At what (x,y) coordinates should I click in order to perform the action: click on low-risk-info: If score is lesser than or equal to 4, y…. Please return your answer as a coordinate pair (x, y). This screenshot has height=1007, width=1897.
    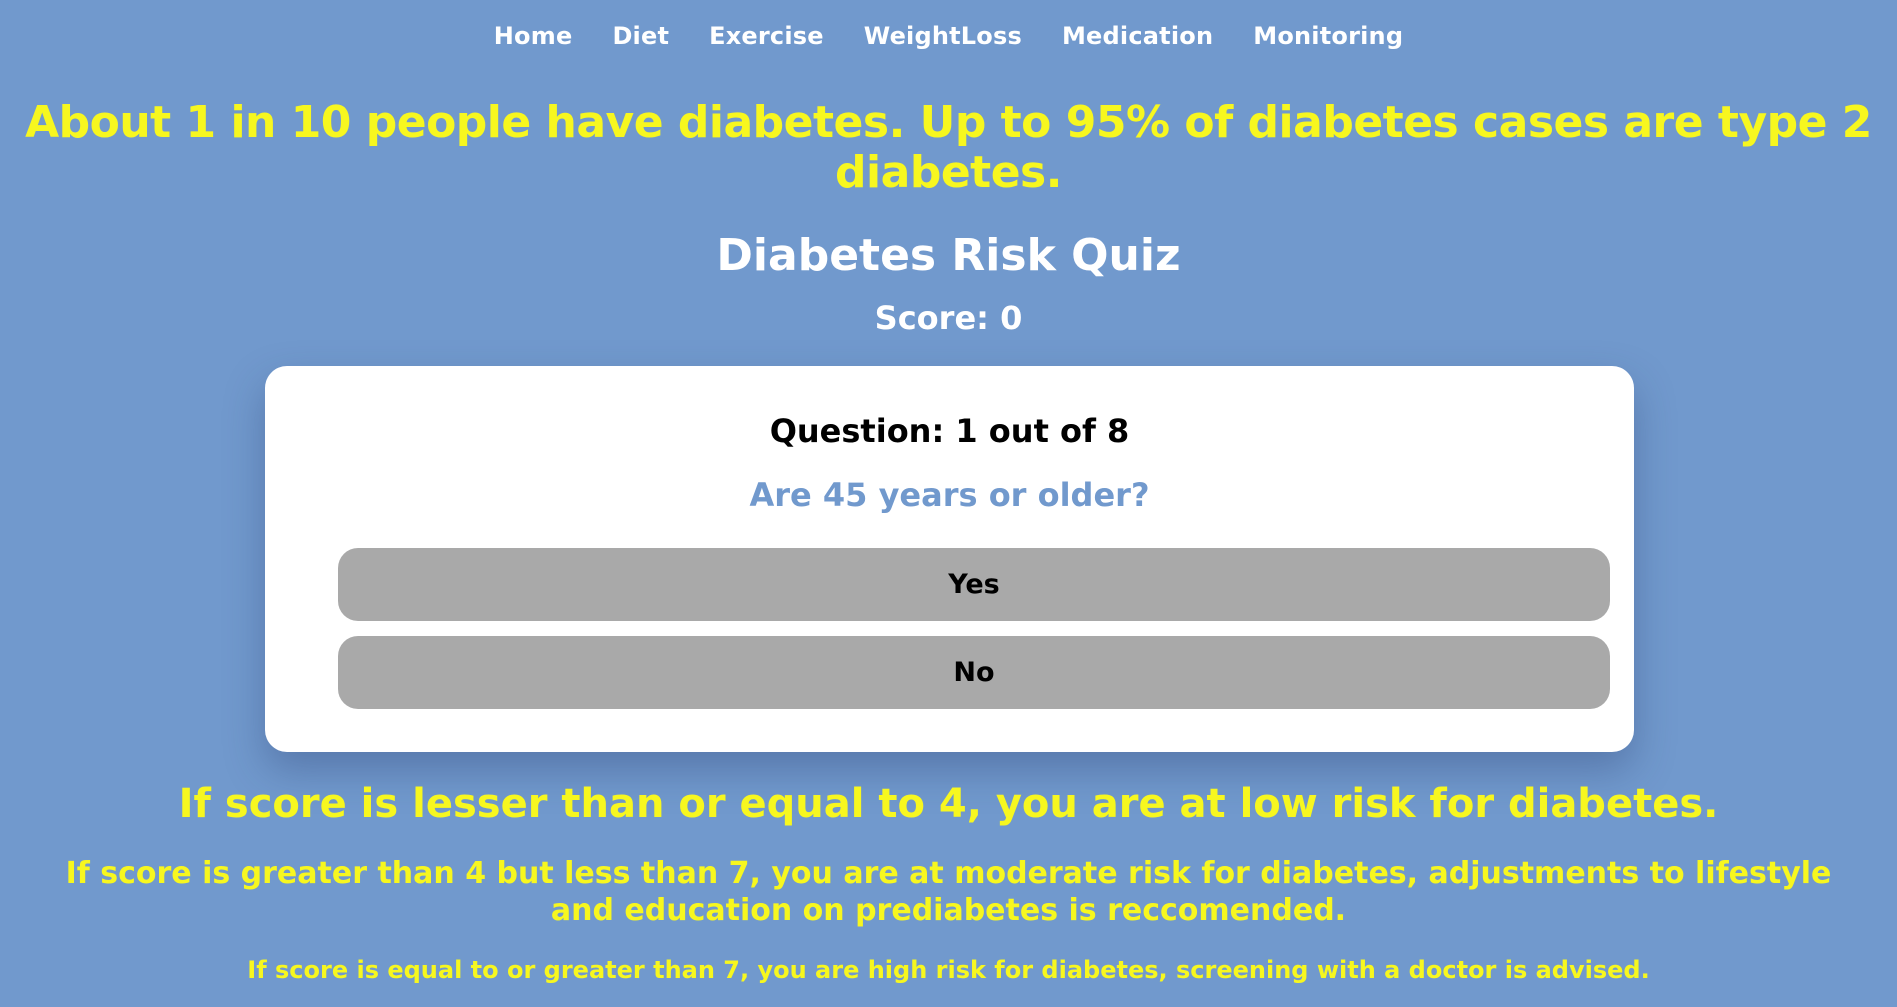
    Looking at the image, I should click on (948, 804).